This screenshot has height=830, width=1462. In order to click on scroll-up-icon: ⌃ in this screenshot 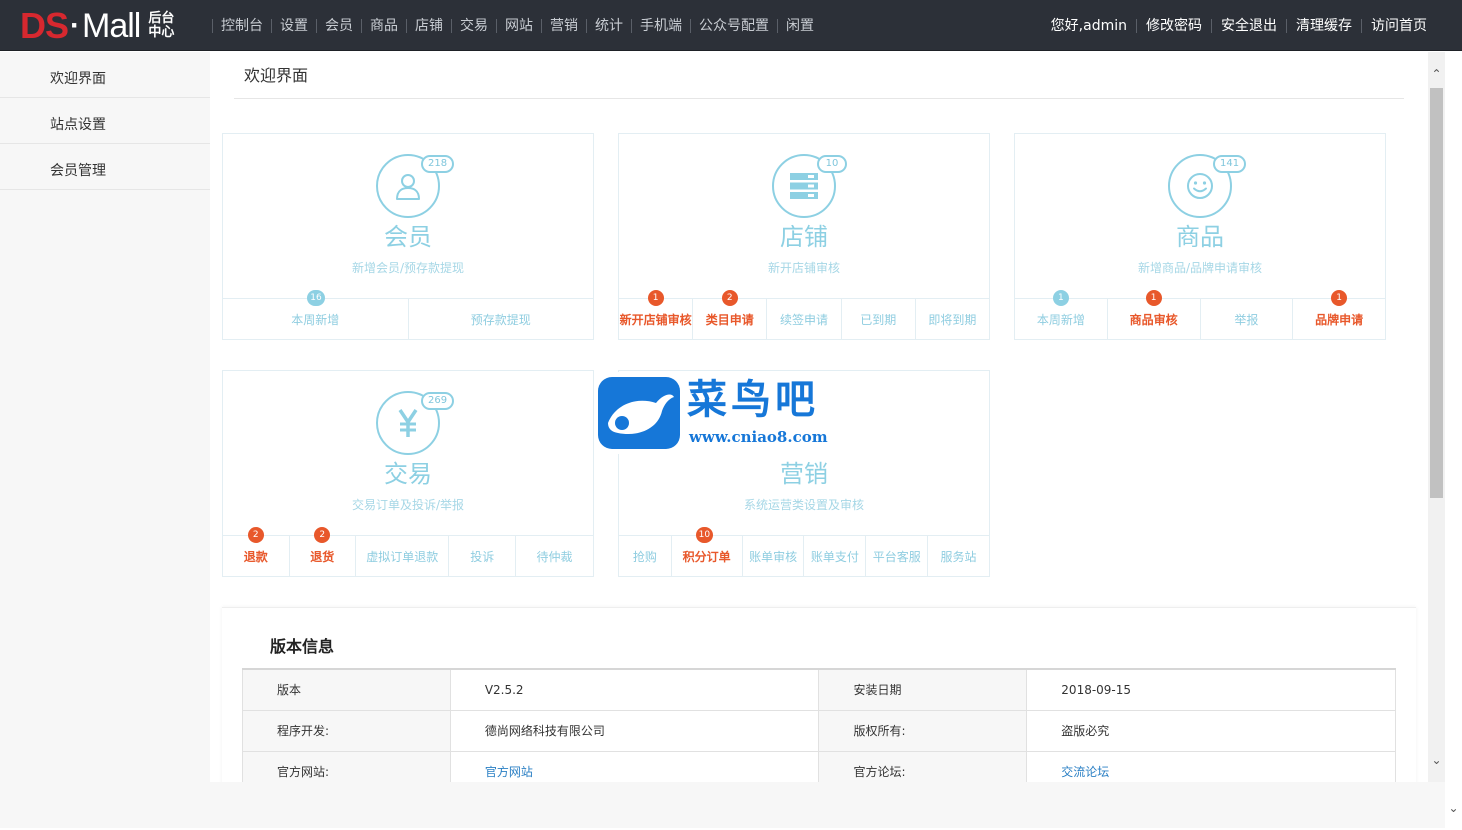, I will do `click(1436, 74)`.